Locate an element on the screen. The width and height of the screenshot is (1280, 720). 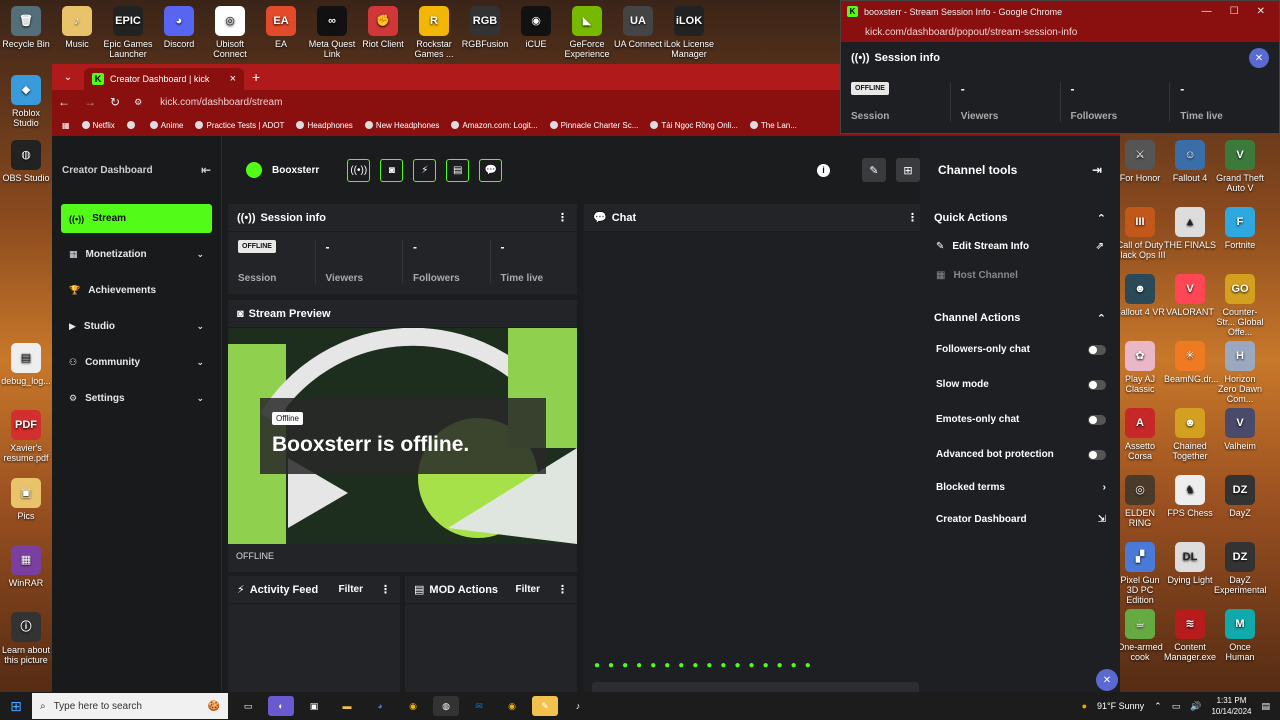
mod-filter-button: Filter is located at coordinates (528, 589).